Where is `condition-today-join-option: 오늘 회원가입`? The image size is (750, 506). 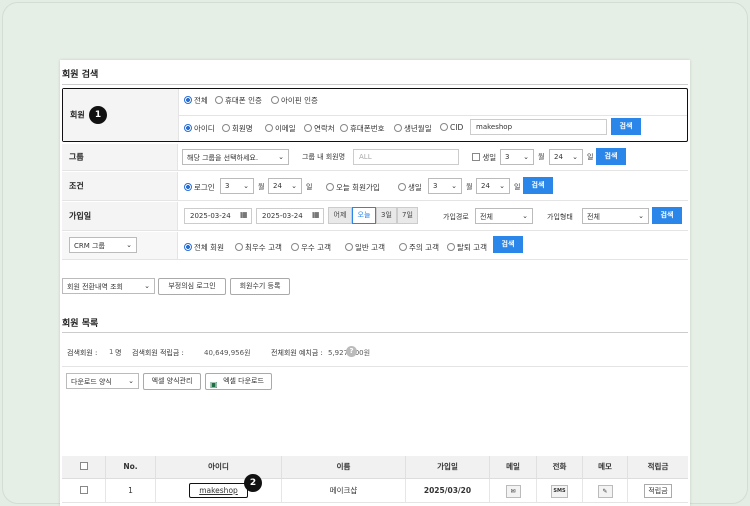
condition-today-join-option: 오늘 회원가입 is located at coordinates (353, 187).